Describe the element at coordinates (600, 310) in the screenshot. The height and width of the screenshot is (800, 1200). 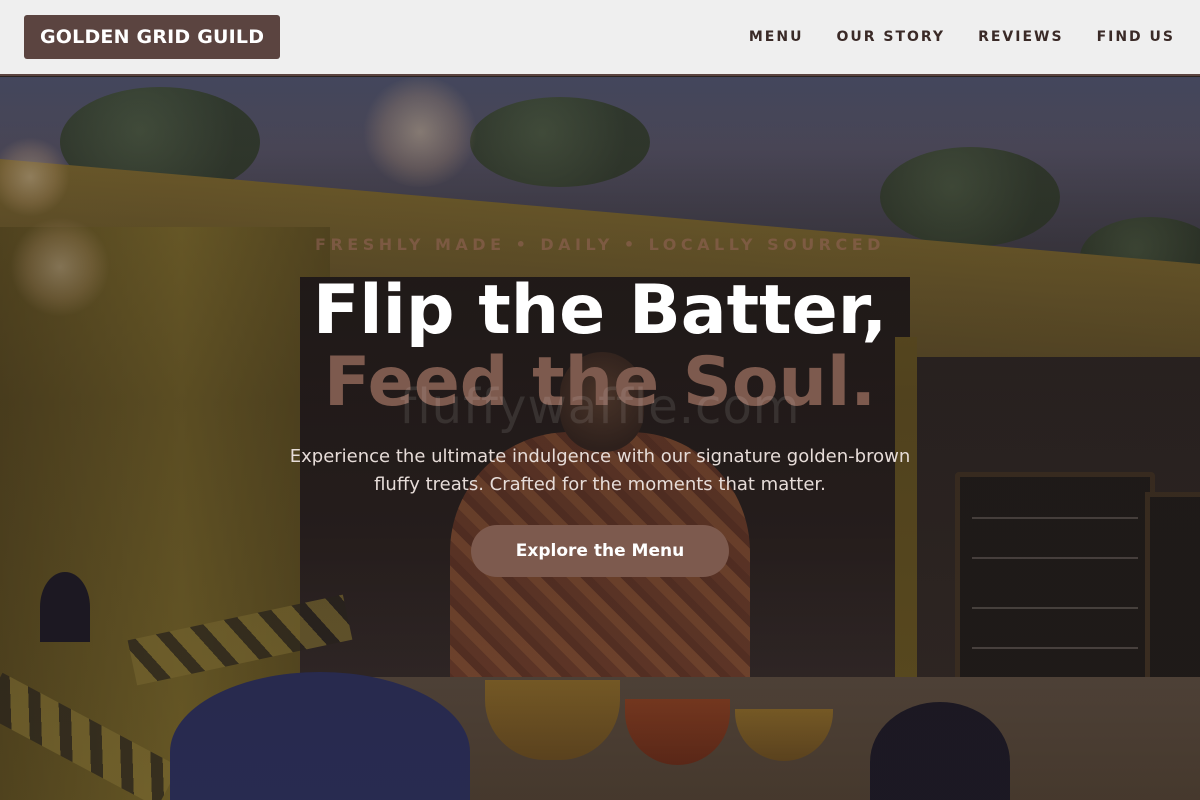
I see `hero-headline-line-1: Flip the Batter,` at that location.